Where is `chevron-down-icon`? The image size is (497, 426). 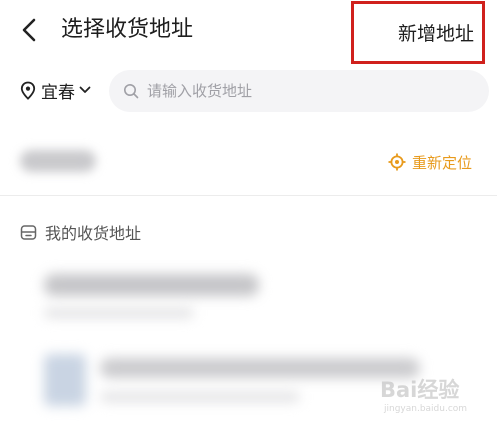 chevron-down-icon is located at coordinates (85, 89).